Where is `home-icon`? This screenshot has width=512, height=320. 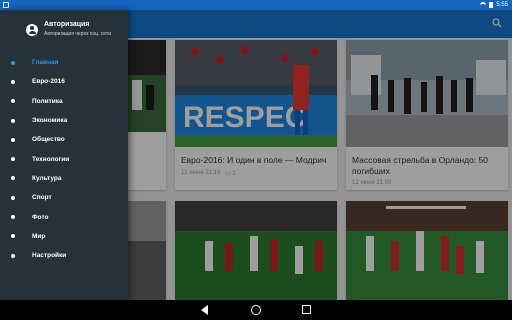
home-icon is located at coordinates (256, 310).